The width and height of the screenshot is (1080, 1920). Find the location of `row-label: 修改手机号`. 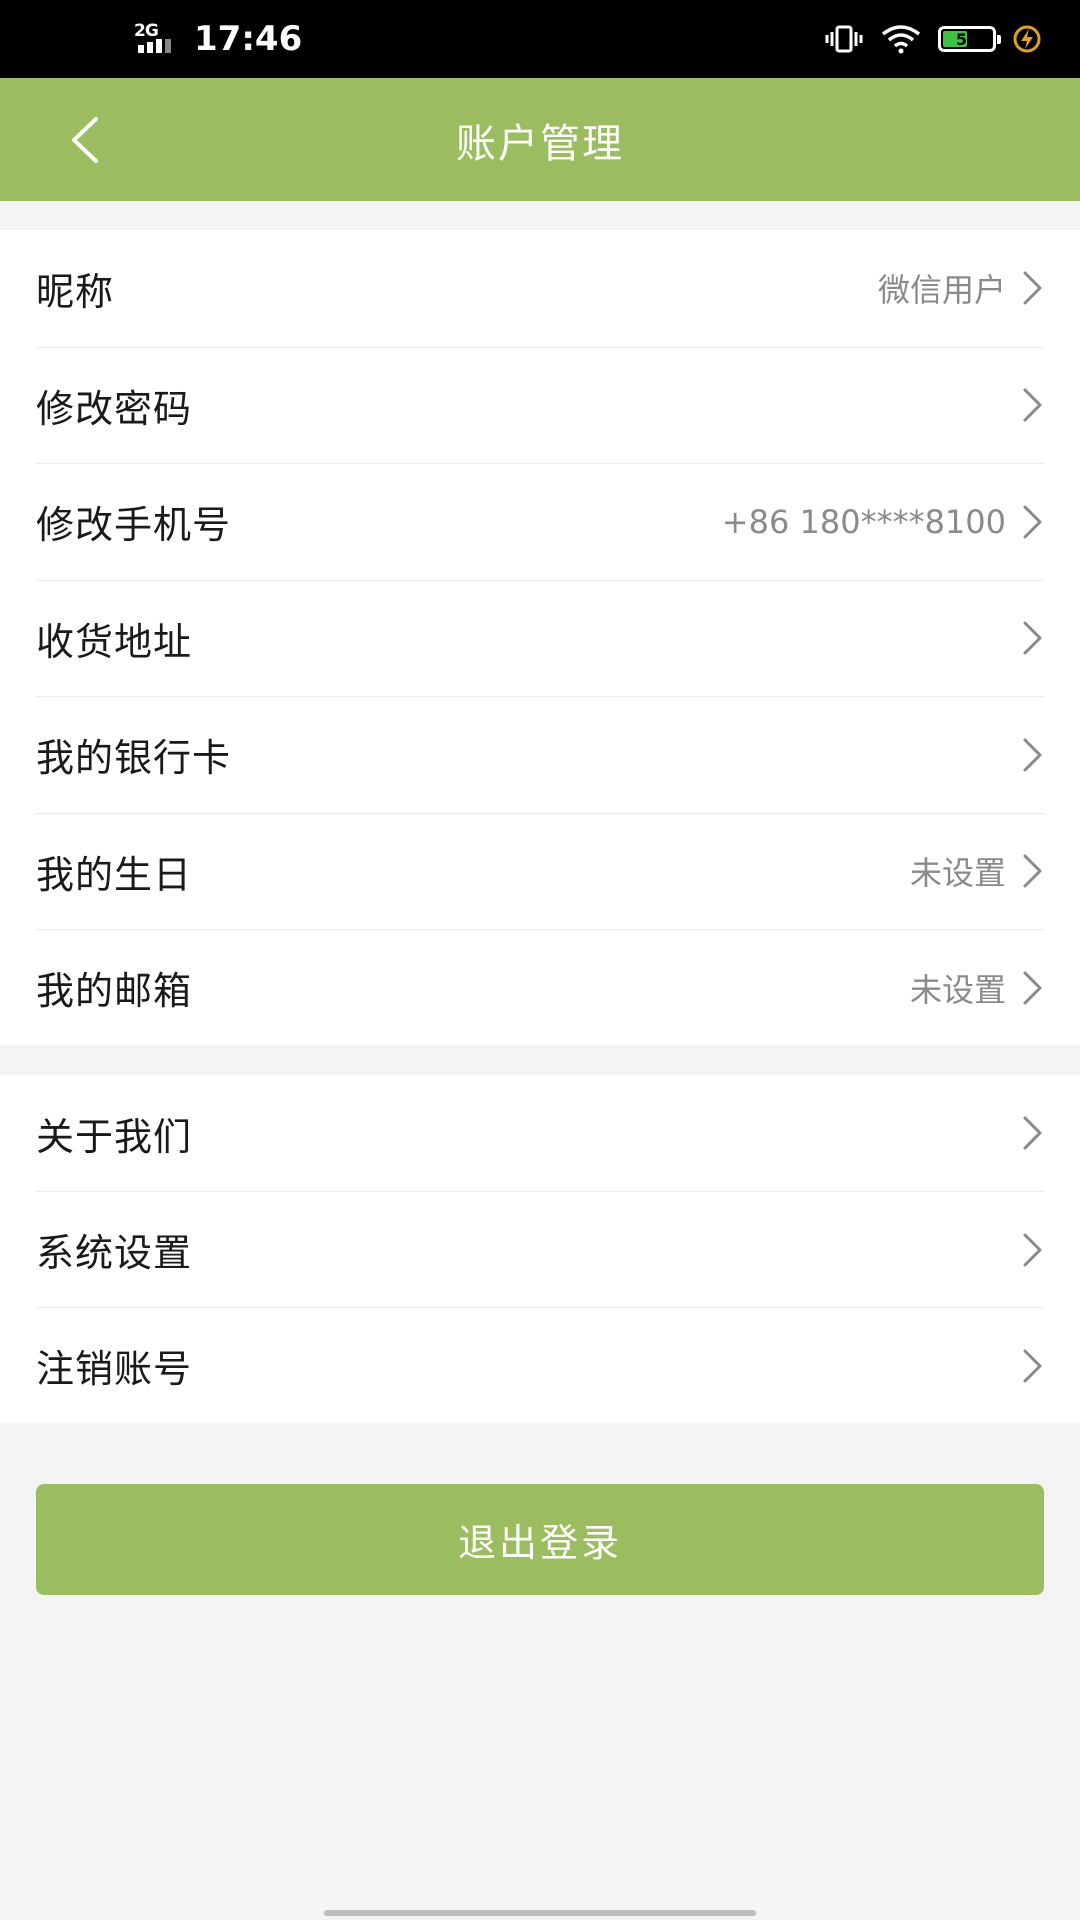

row-label: 修改手机号 is located at coordinates (134, 525).